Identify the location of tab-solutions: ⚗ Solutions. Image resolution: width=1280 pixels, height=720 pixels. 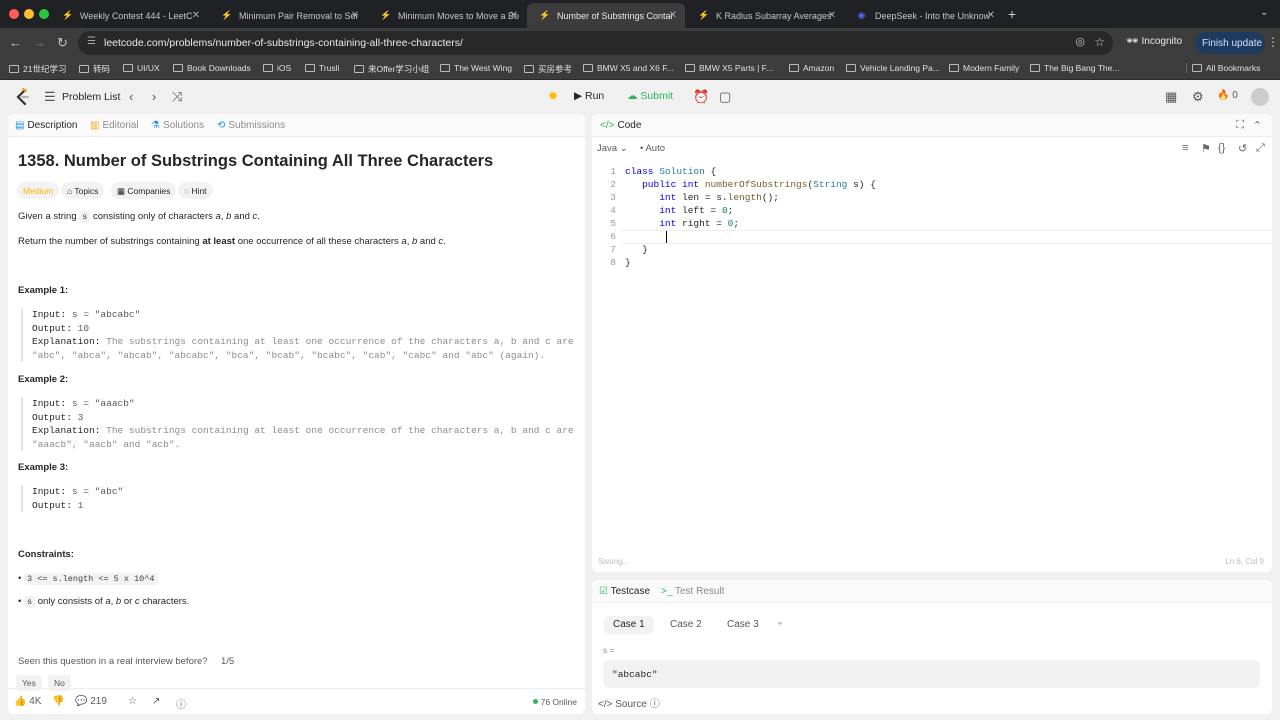
(177, 125).